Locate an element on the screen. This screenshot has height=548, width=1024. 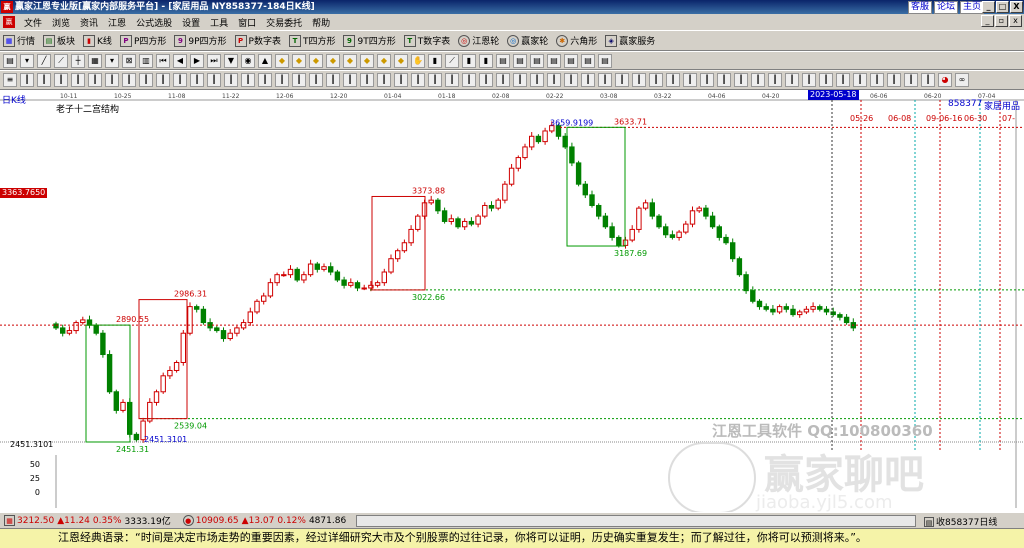
crosshair-icon: ┼ is located at coordinates (78, 60).